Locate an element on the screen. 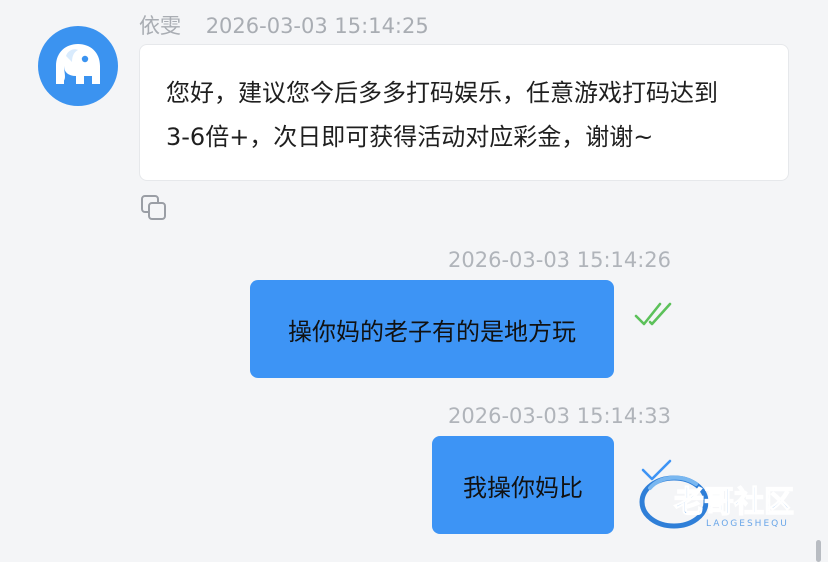  outgoing-message-bubble: 我操你妈比 is located at coordinates (523, 485).